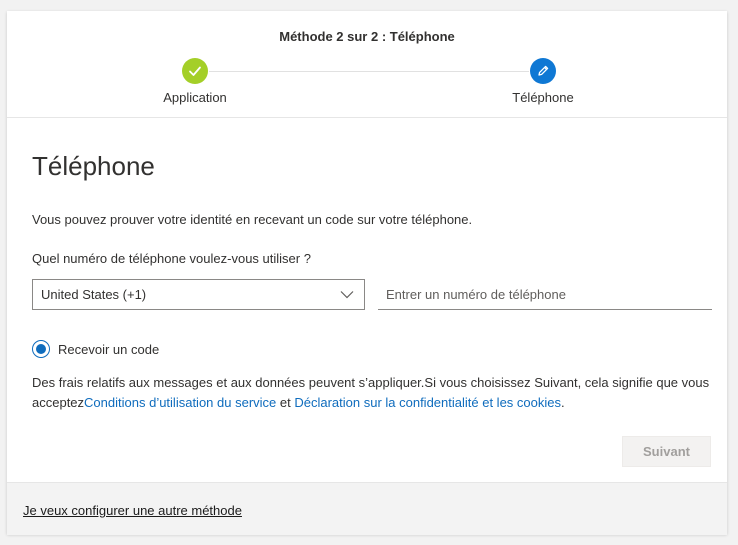  Describe the element at coordinates (94, 294) in the screenshot. I see `country-code-value: United States (+1)` at that location.